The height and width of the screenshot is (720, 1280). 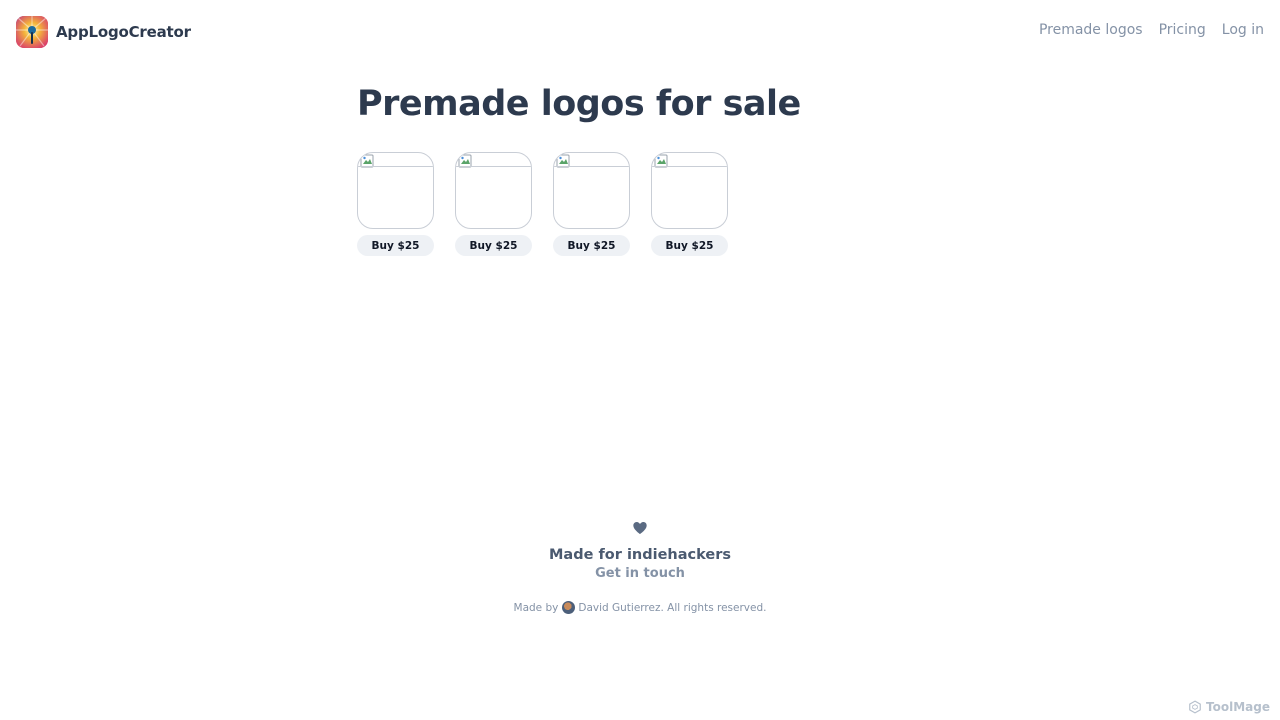 I want to click on rights-text: All rights reserved., so click(x=717, y=607).